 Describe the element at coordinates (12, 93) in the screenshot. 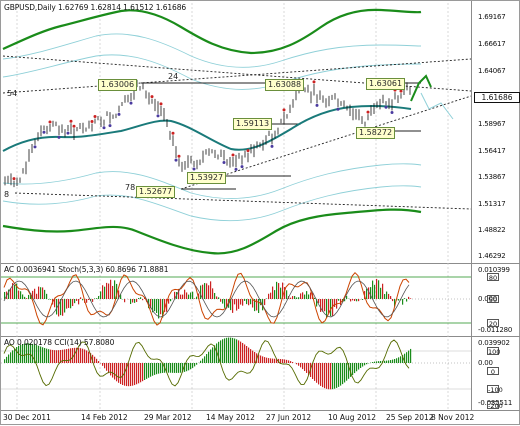

I see `wave-label: 54` at that location.